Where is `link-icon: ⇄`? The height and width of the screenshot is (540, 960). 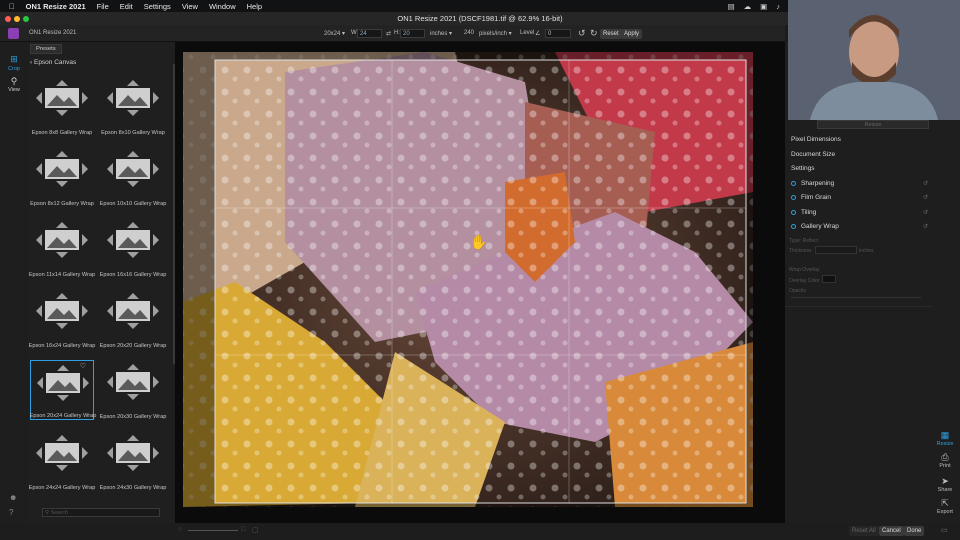 link-icon: ⇄ is located at coordinates (388, 33).